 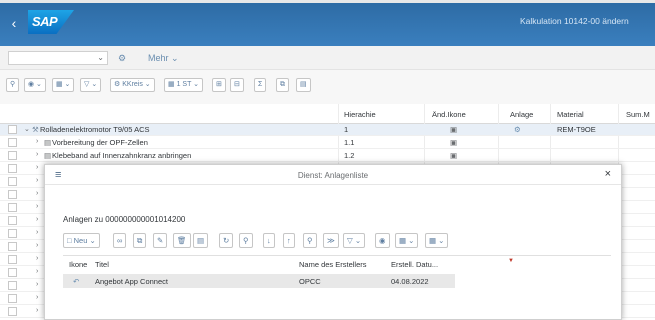 I want to click on chevron-down-icon: ⌄, so click(x=27, y=129).